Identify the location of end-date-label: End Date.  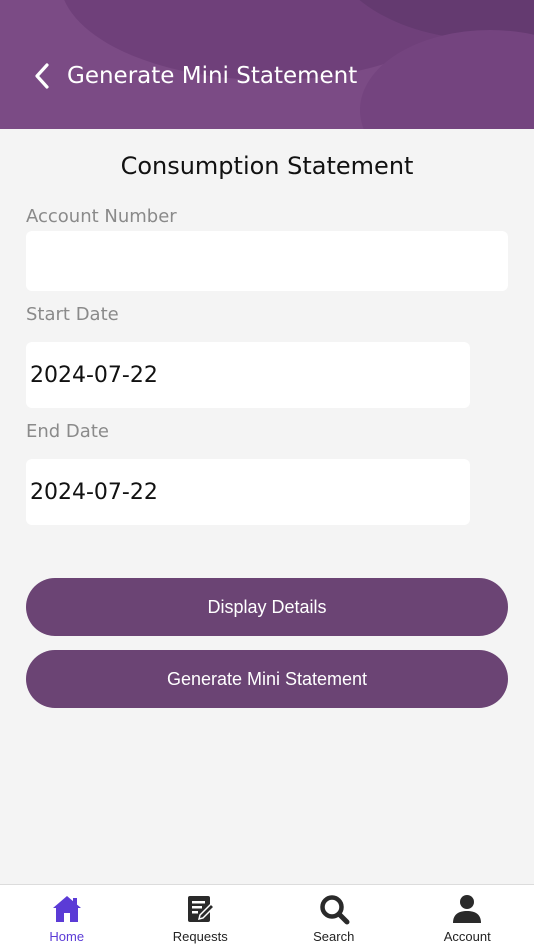
(67, 431).